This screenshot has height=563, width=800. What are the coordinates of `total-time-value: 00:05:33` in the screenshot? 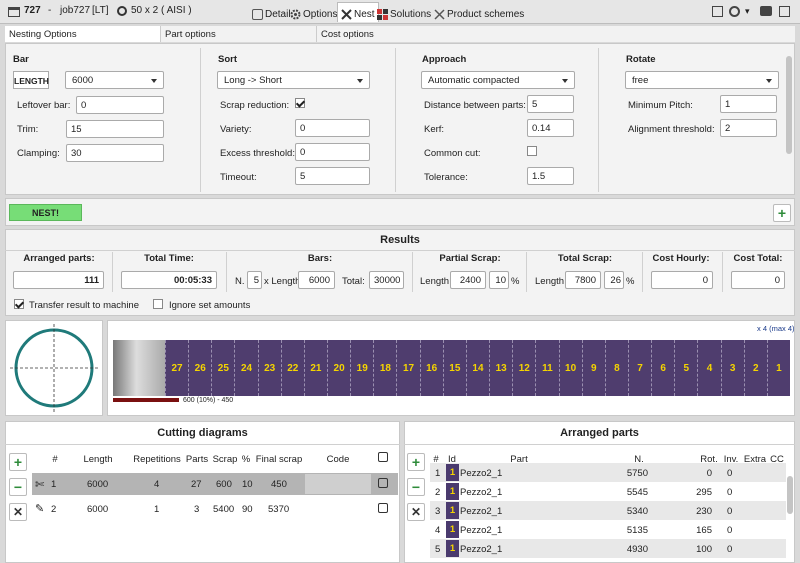 It's located at (169, 280).